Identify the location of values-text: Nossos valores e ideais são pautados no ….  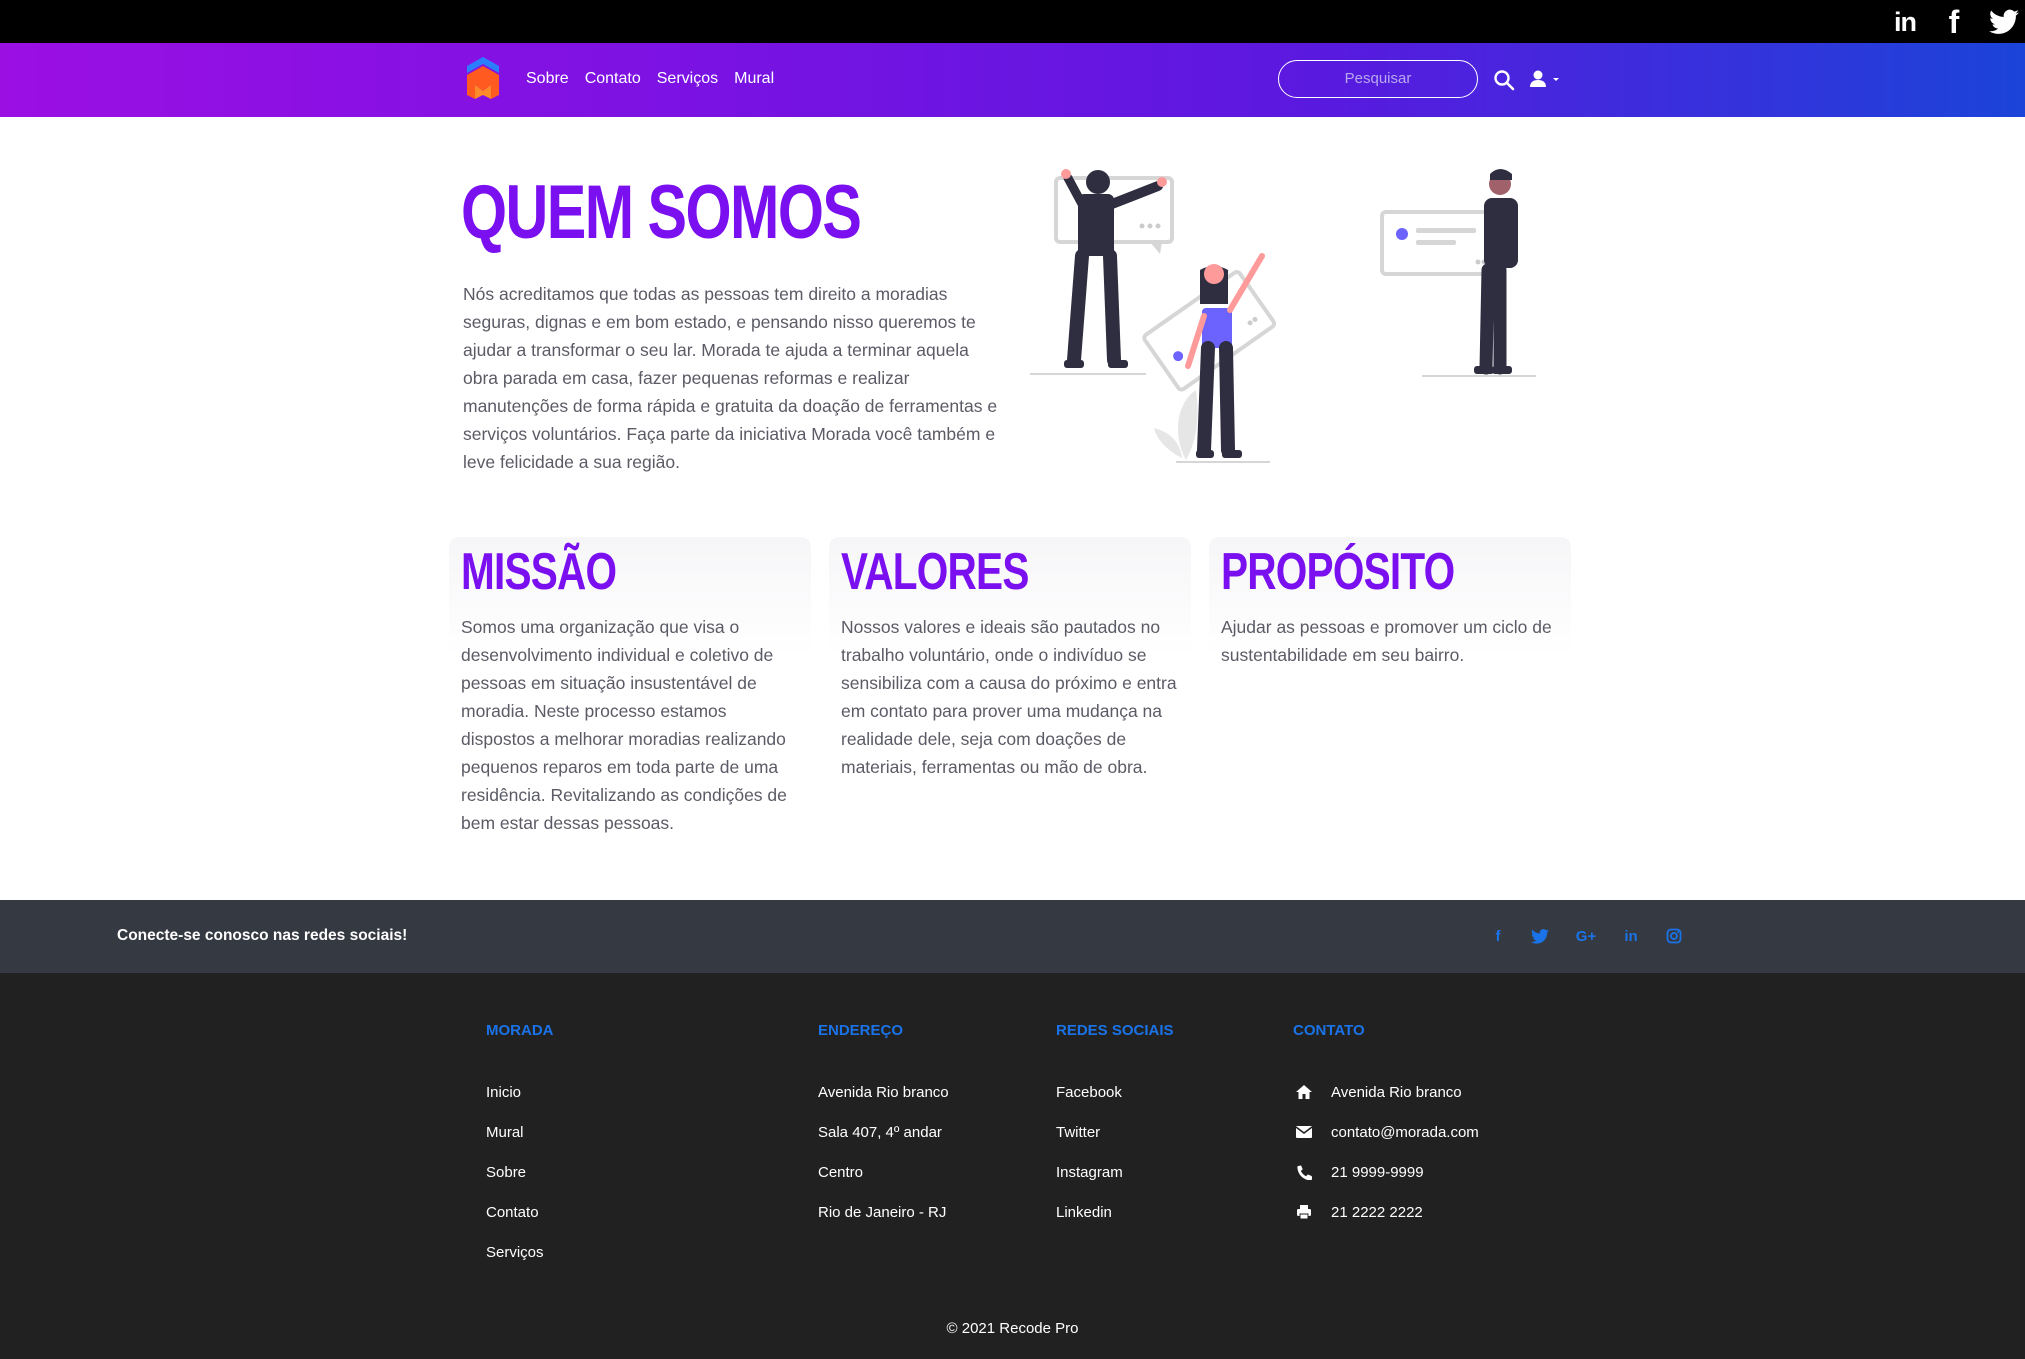
(1009, 697).